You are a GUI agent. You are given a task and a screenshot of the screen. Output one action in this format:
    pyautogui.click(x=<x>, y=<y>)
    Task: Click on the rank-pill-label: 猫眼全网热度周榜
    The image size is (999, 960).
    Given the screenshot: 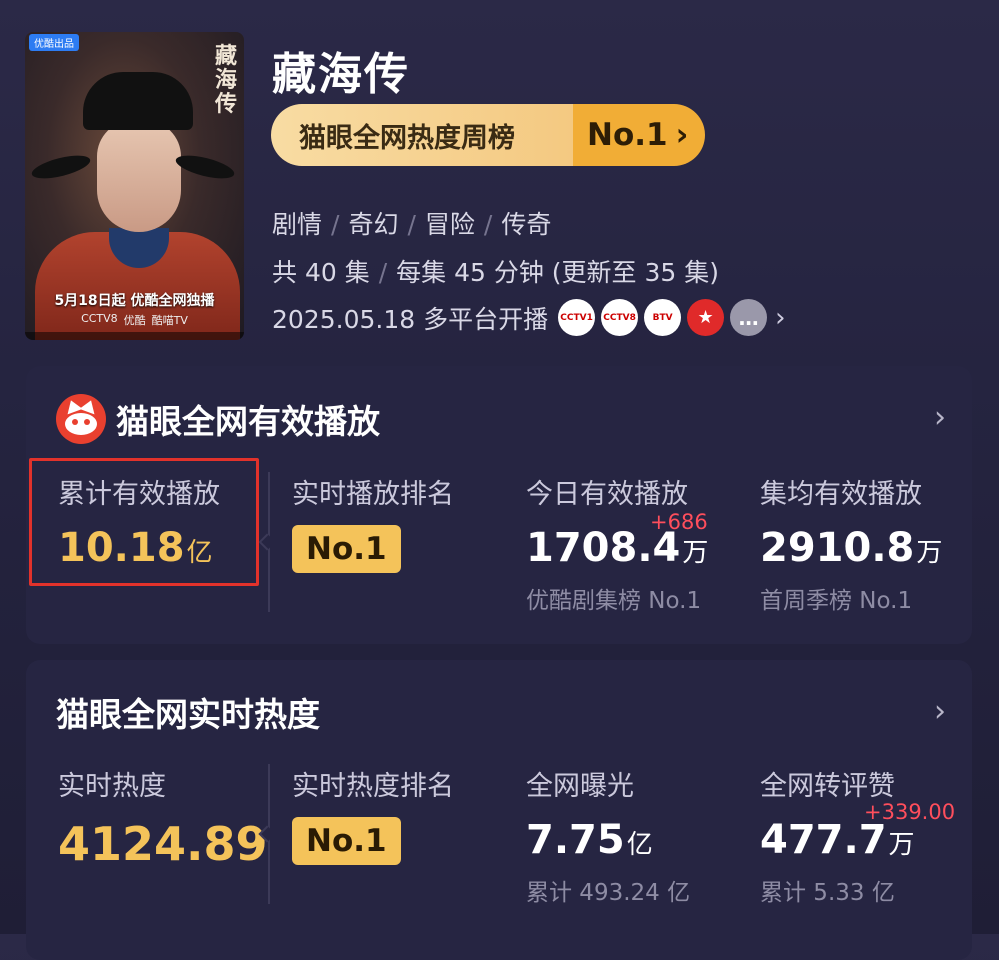 What is the action you would take?
    pyautogui.click(x=422, y=135)
    